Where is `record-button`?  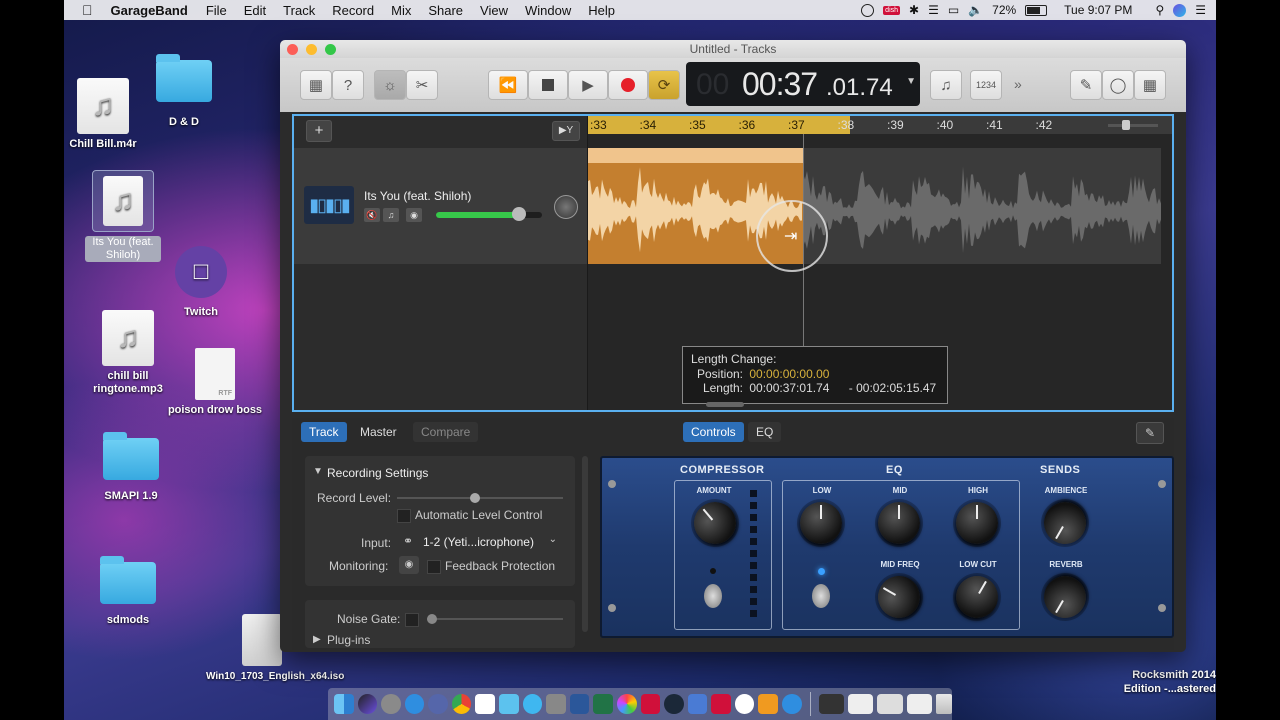 record-button is located at coordinates (628, 85).